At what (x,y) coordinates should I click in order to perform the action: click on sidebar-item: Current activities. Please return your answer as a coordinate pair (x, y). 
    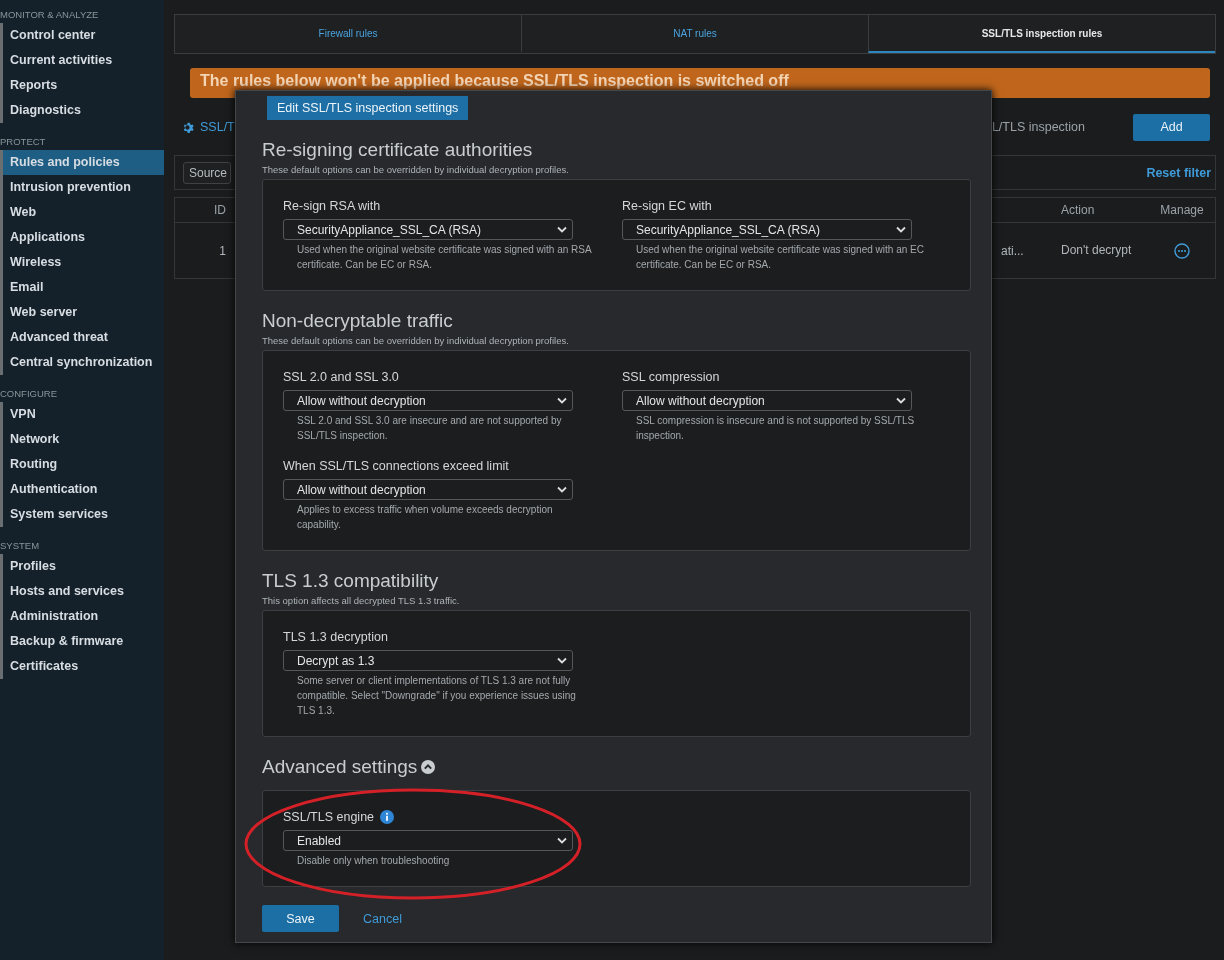
    Looking at the image, I should click on (83, 60).